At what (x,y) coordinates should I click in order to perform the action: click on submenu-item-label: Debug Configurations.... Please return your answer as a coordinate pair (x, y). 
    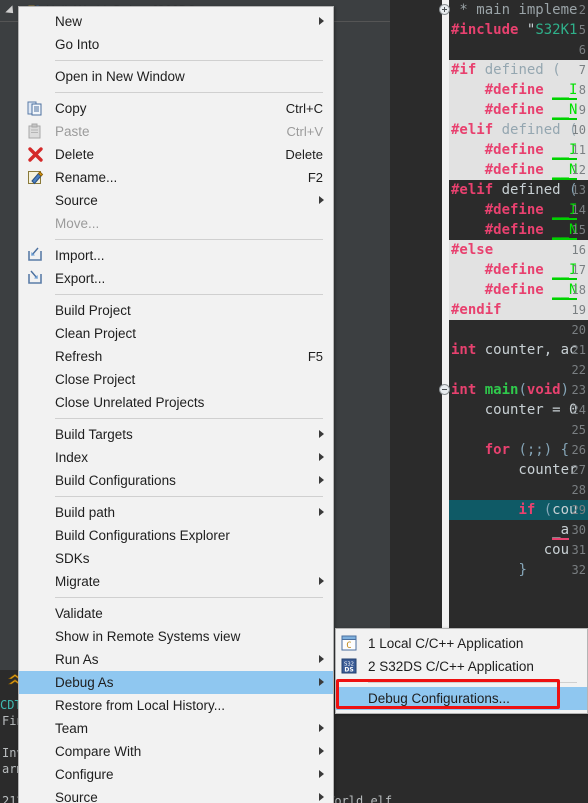
    Looking at the image, I should click on (439, 698).